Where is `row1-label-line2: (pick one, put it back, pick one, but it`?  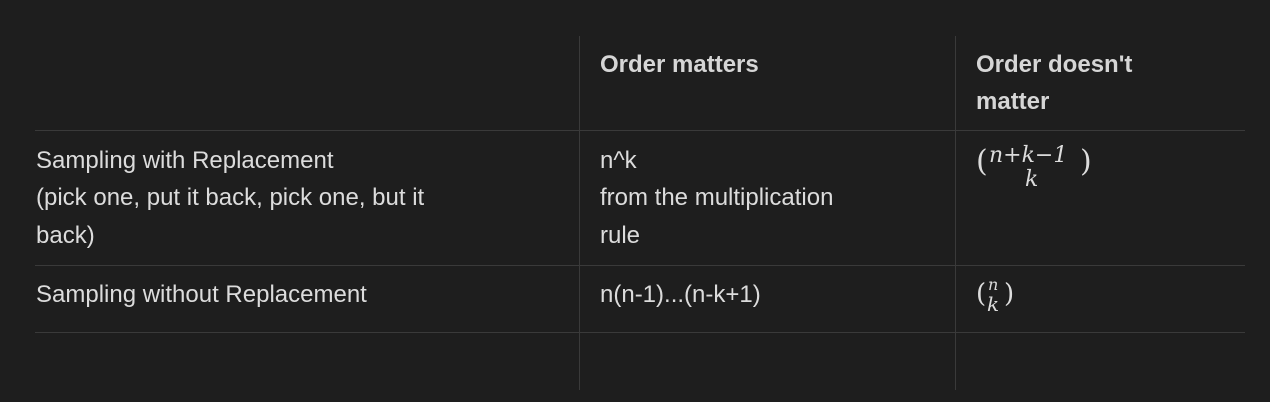 row1-label-line2: (pick one, put it back, pick one, but it is located at coordinates (230, 197).